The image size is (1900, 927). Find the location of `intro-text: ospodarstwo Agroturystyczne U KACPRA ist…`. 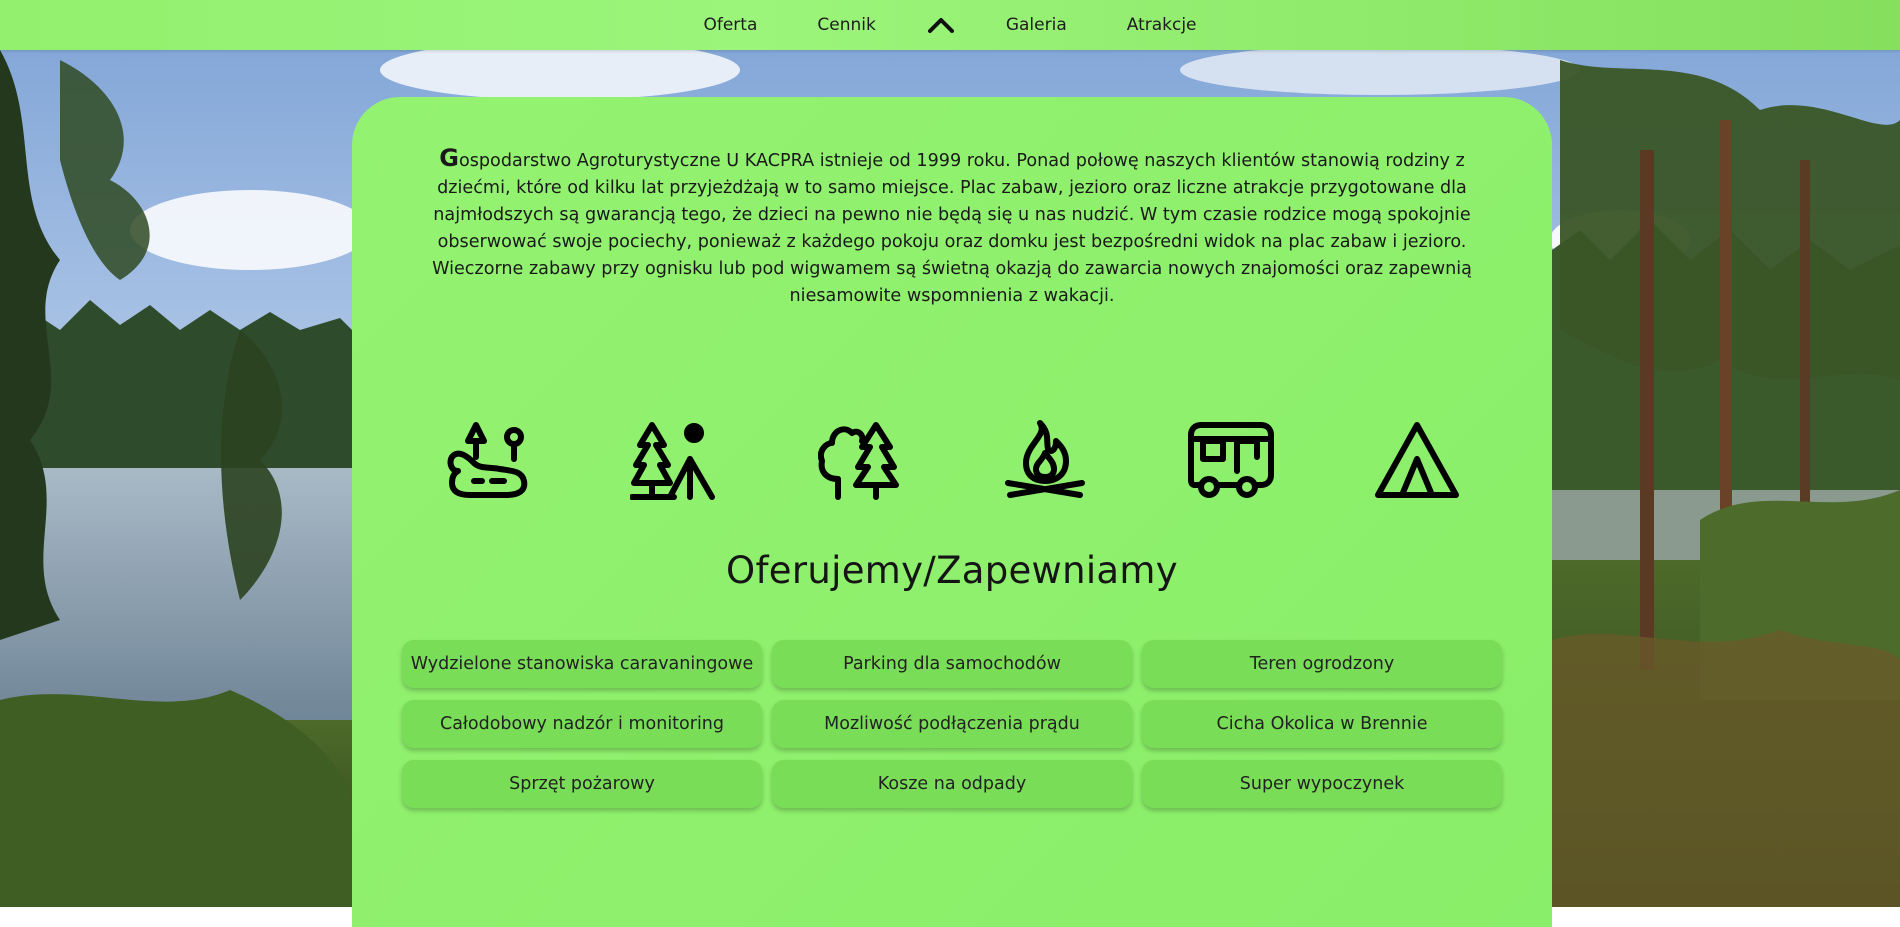

intro-text: ospodarstwo Agroturystyczne U KACPRA ist… is located at coordinates (952, 228).